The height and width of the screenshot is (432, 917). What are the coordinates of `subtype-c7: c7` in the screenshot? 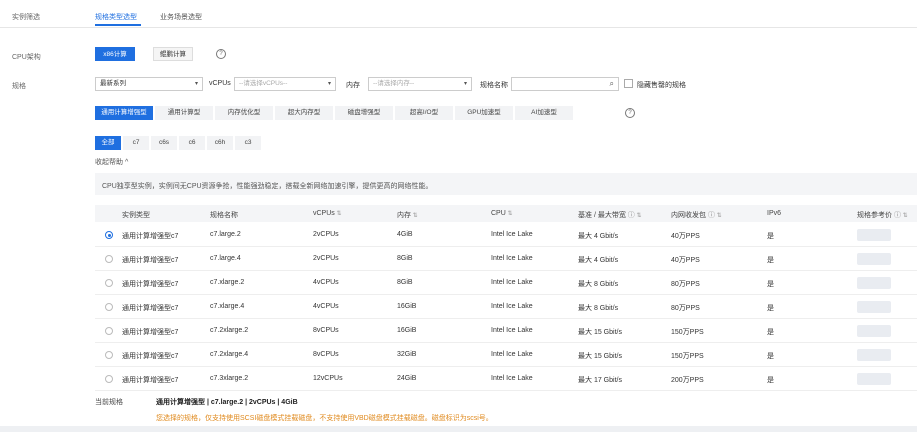 It's located at (136, 143).